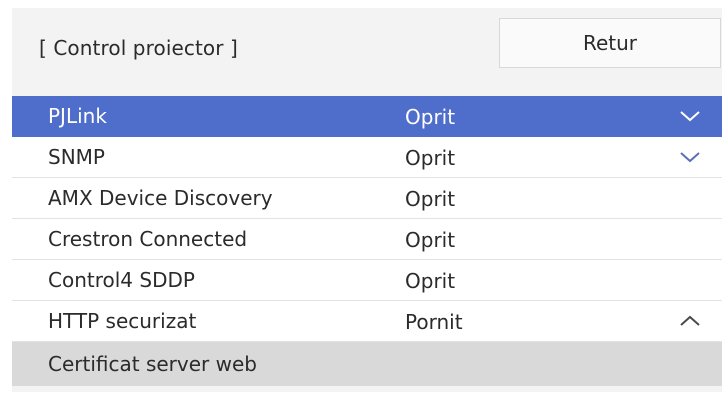  Describe the element at coordinates (367, 321) in the screenshot. I see `setting-row-http-securizat: HTTP securizat Pornit` at that location.